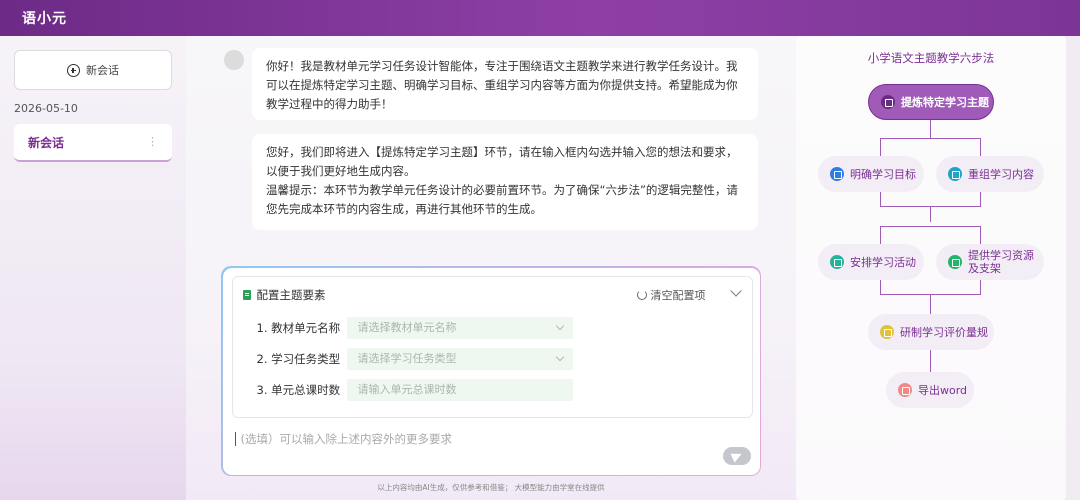 The height and width of the screenshot is (500, 1080). I want to click on step-extract-theme: 提炼特定学习主题, so click(931, 102).